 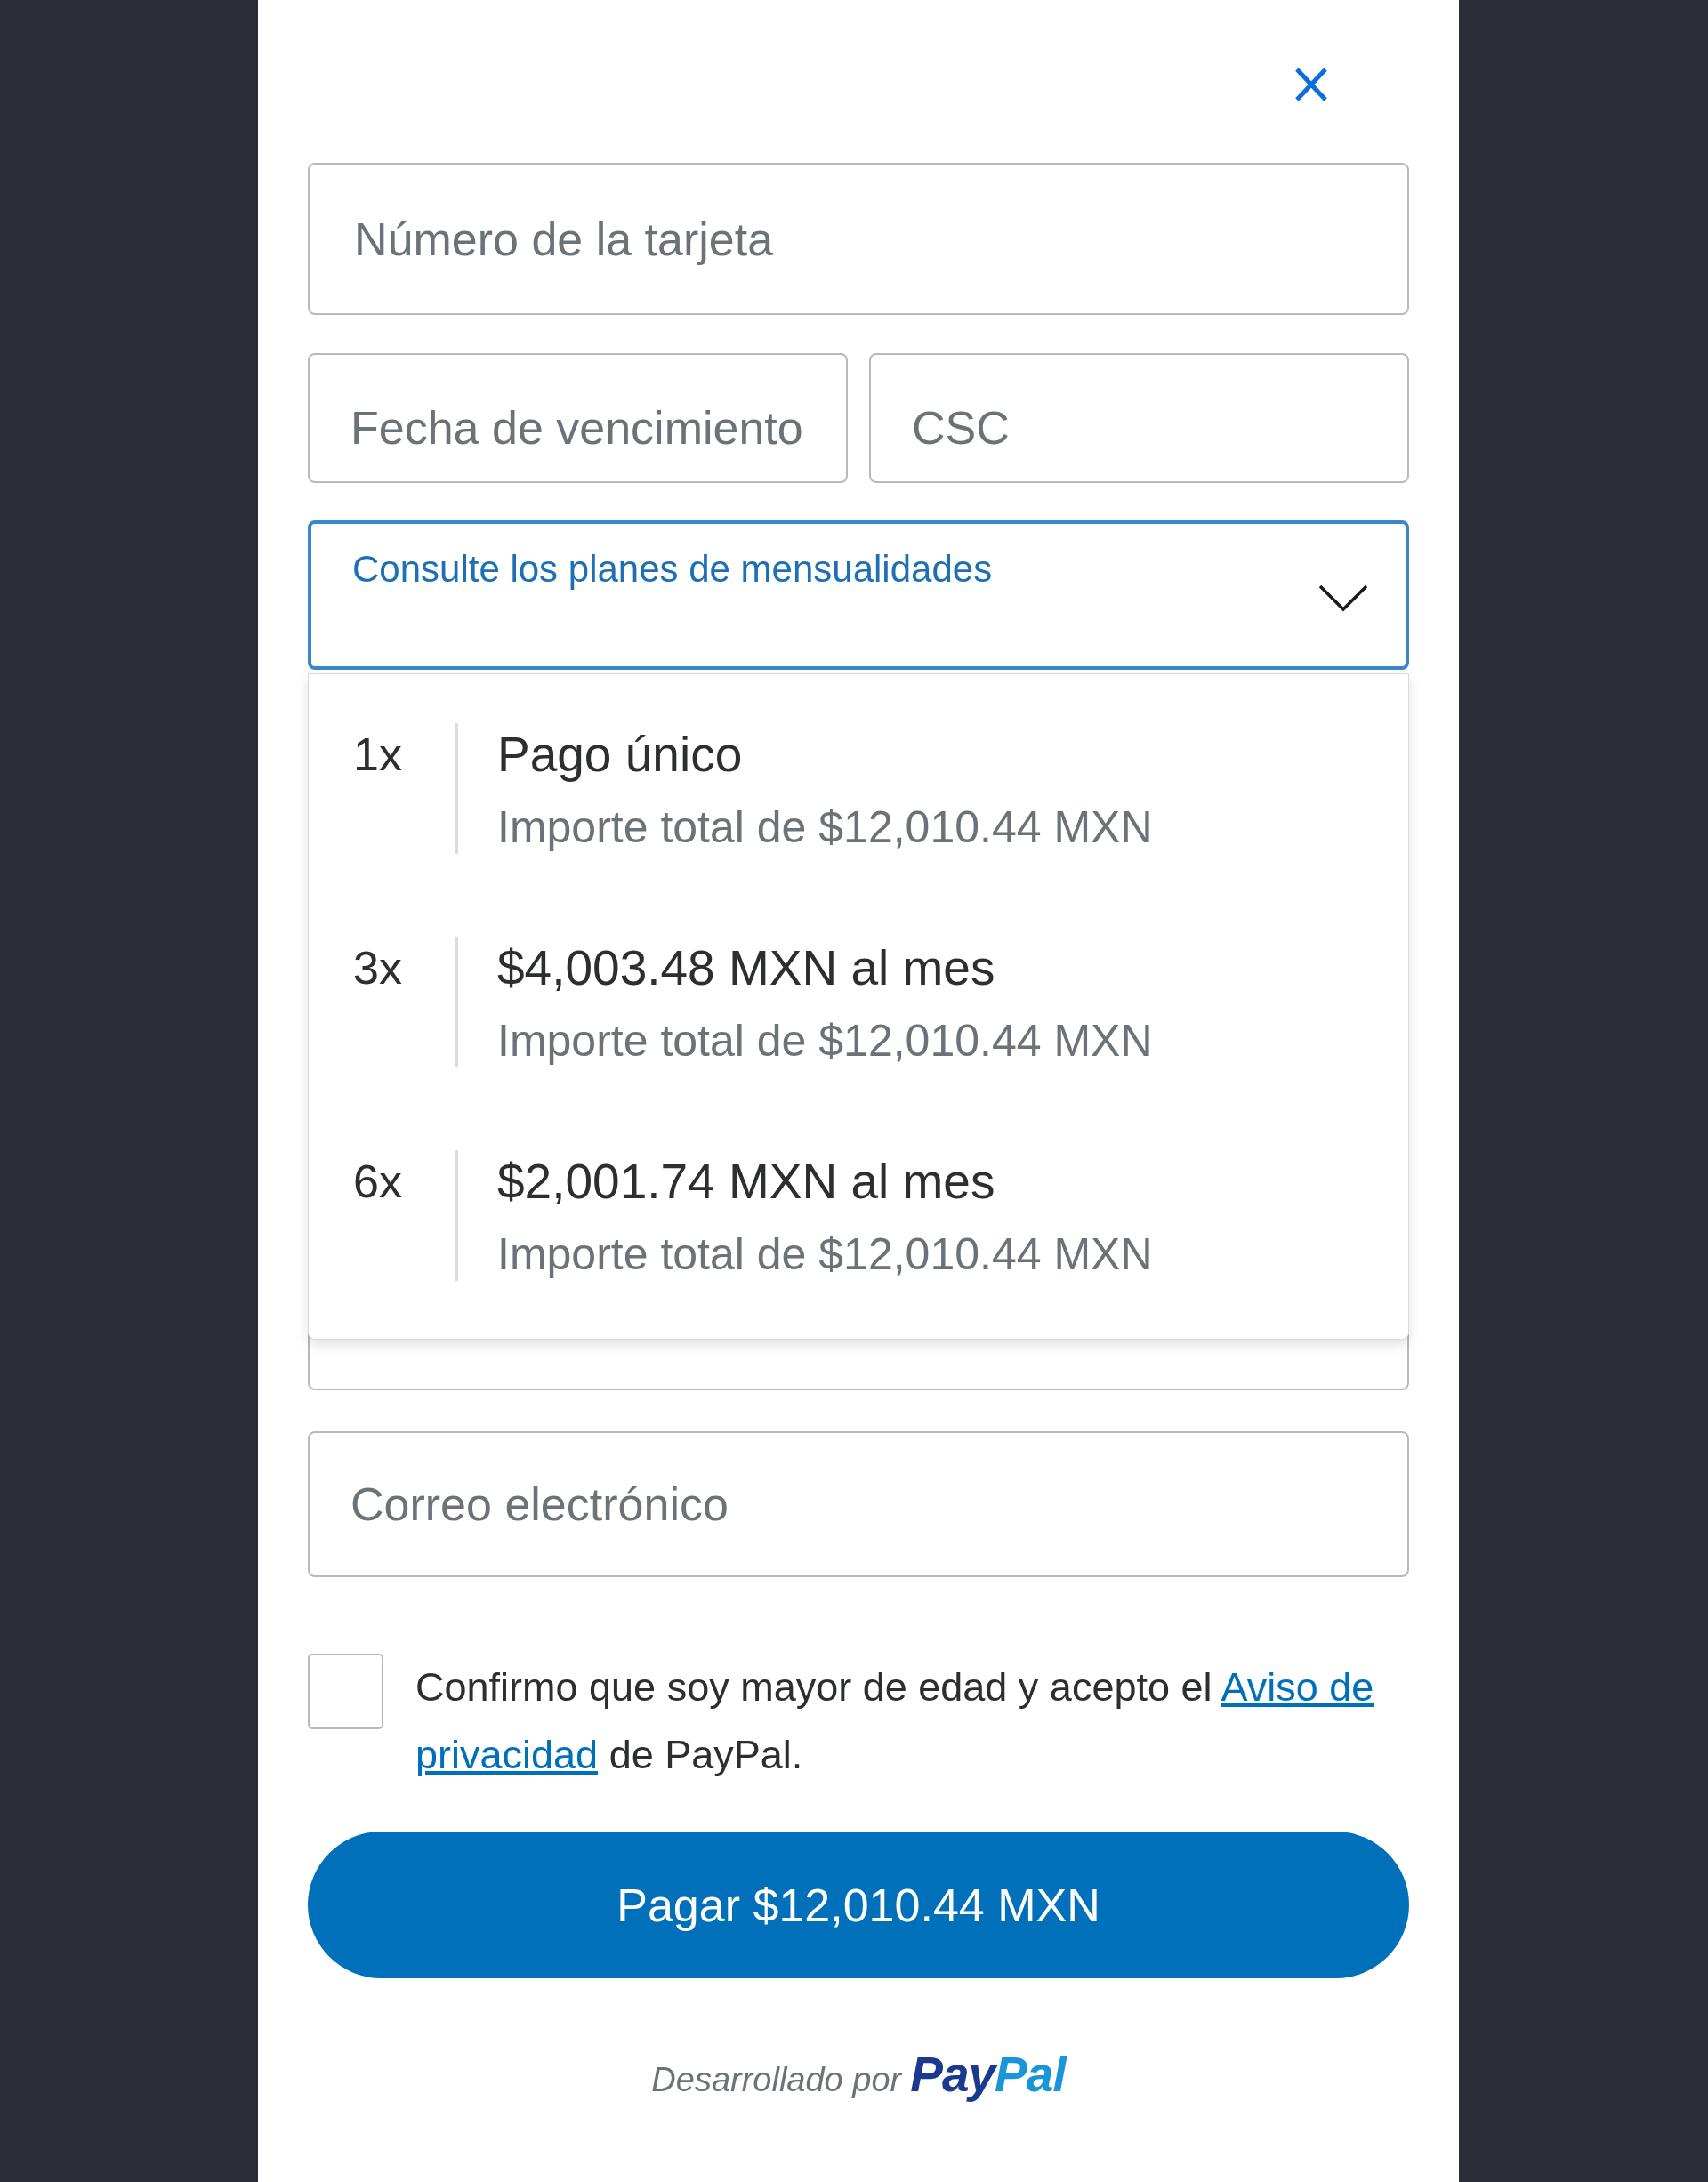 What do you see at coordinates (1297, 1687) in the screenshot?
I see `privacy-link: Aviso de` at bounding box center [1297, 1687].